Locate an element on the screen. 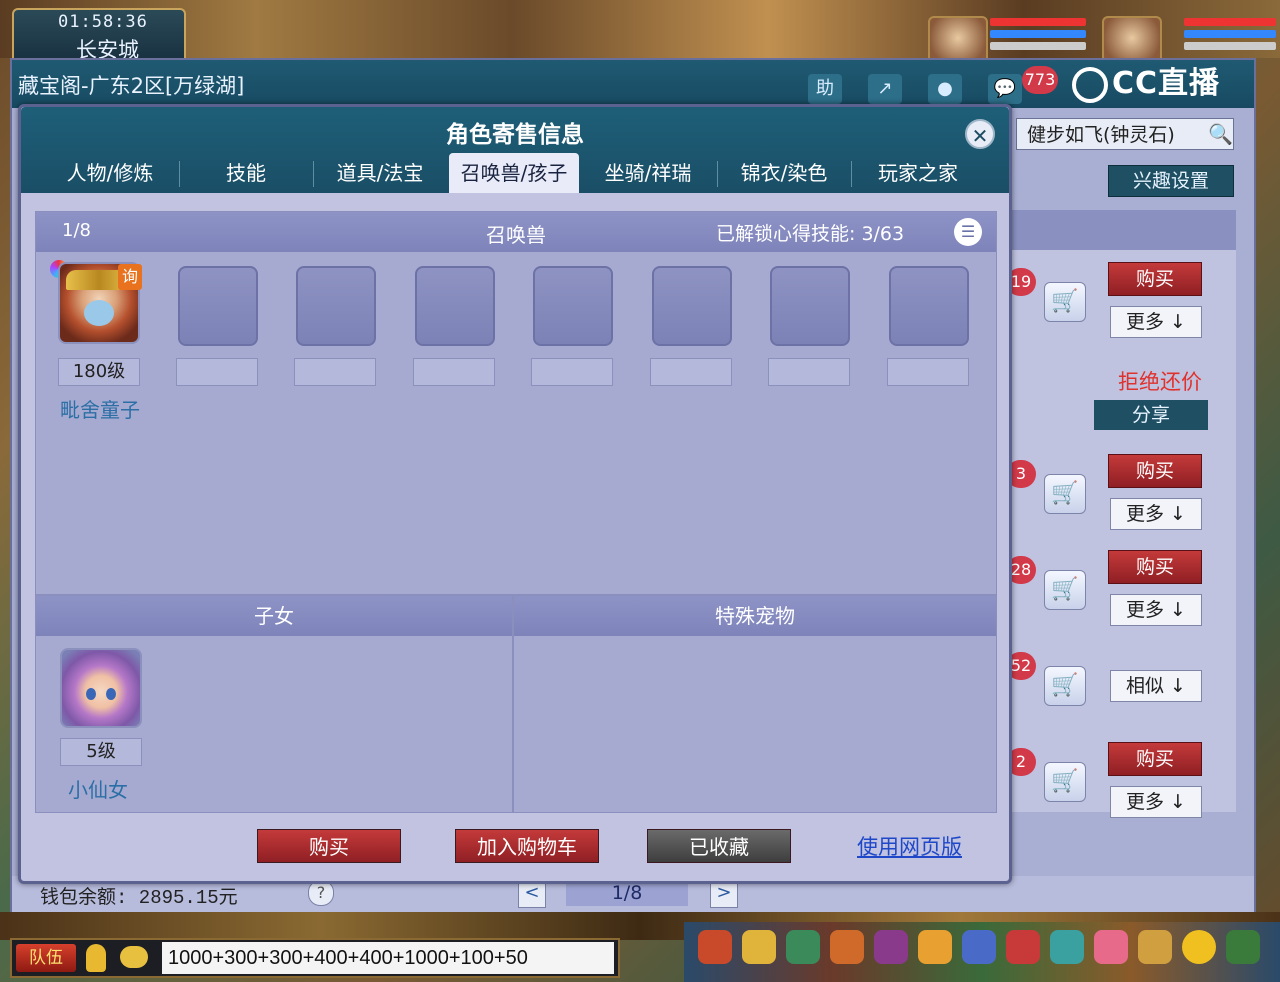 The image size is (1280, 982). window-titlebar: 藏宝阁-广东2区[万绿湖] 助 ↗ ● 💬 773 CC直播 is located at coordinates (633, 84).